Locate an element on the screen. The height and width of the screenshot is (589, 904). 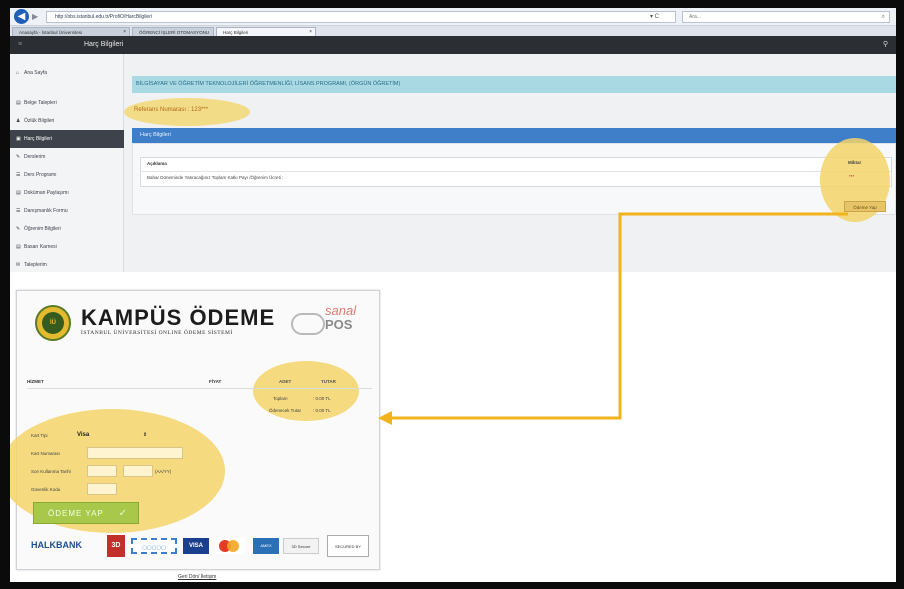
user-icon: ⚲ is located at coordinates (885, 45).